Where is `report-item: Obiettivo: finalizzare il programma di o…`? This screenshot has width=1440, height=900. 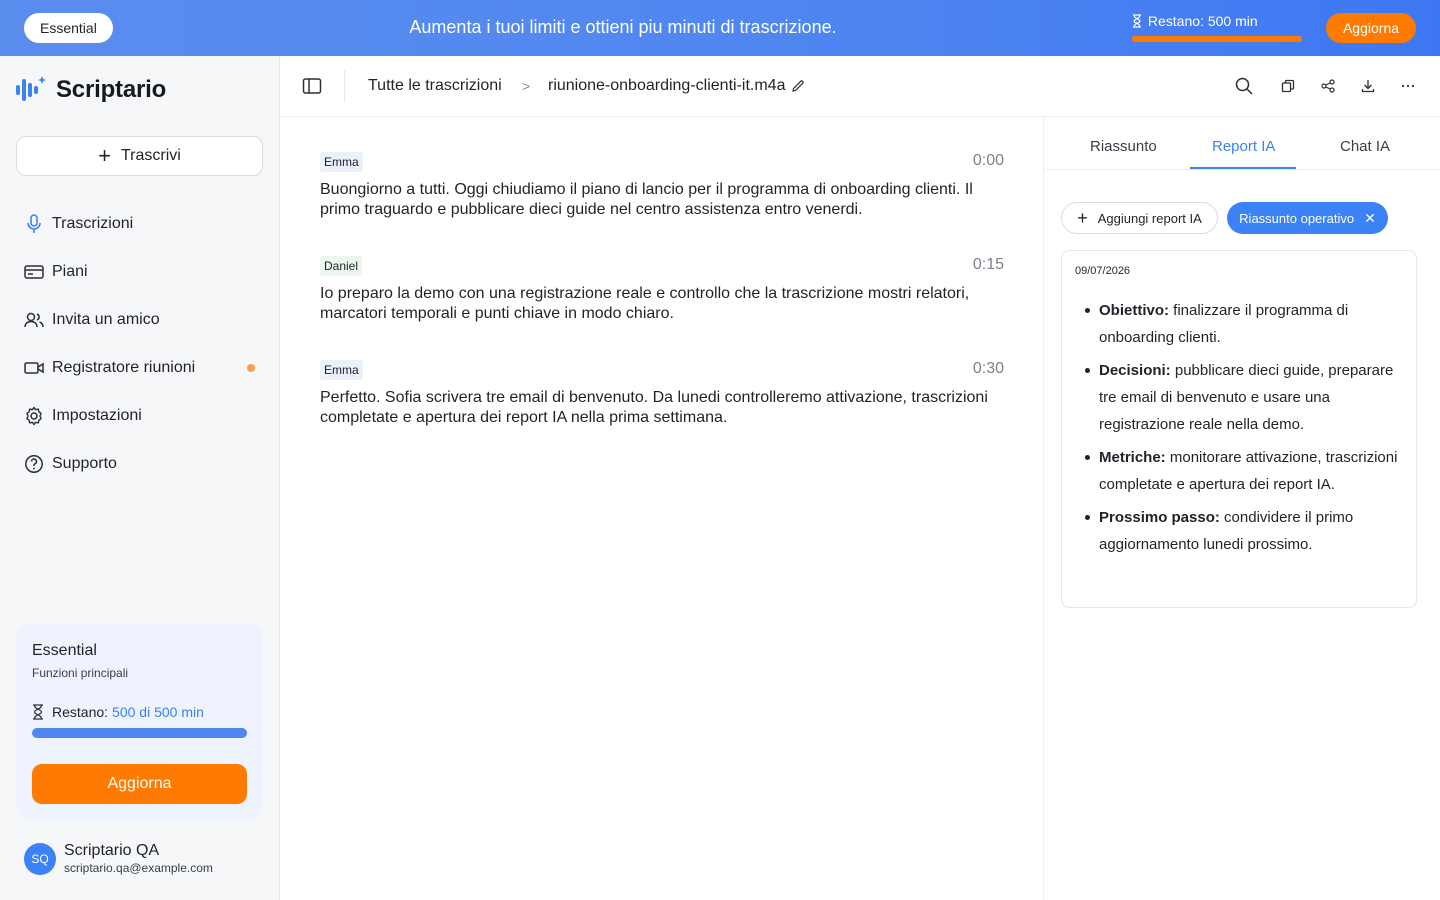 report-item: Obiettivo: finalizzare il programma di o… is located at coordinates (1244, 324).